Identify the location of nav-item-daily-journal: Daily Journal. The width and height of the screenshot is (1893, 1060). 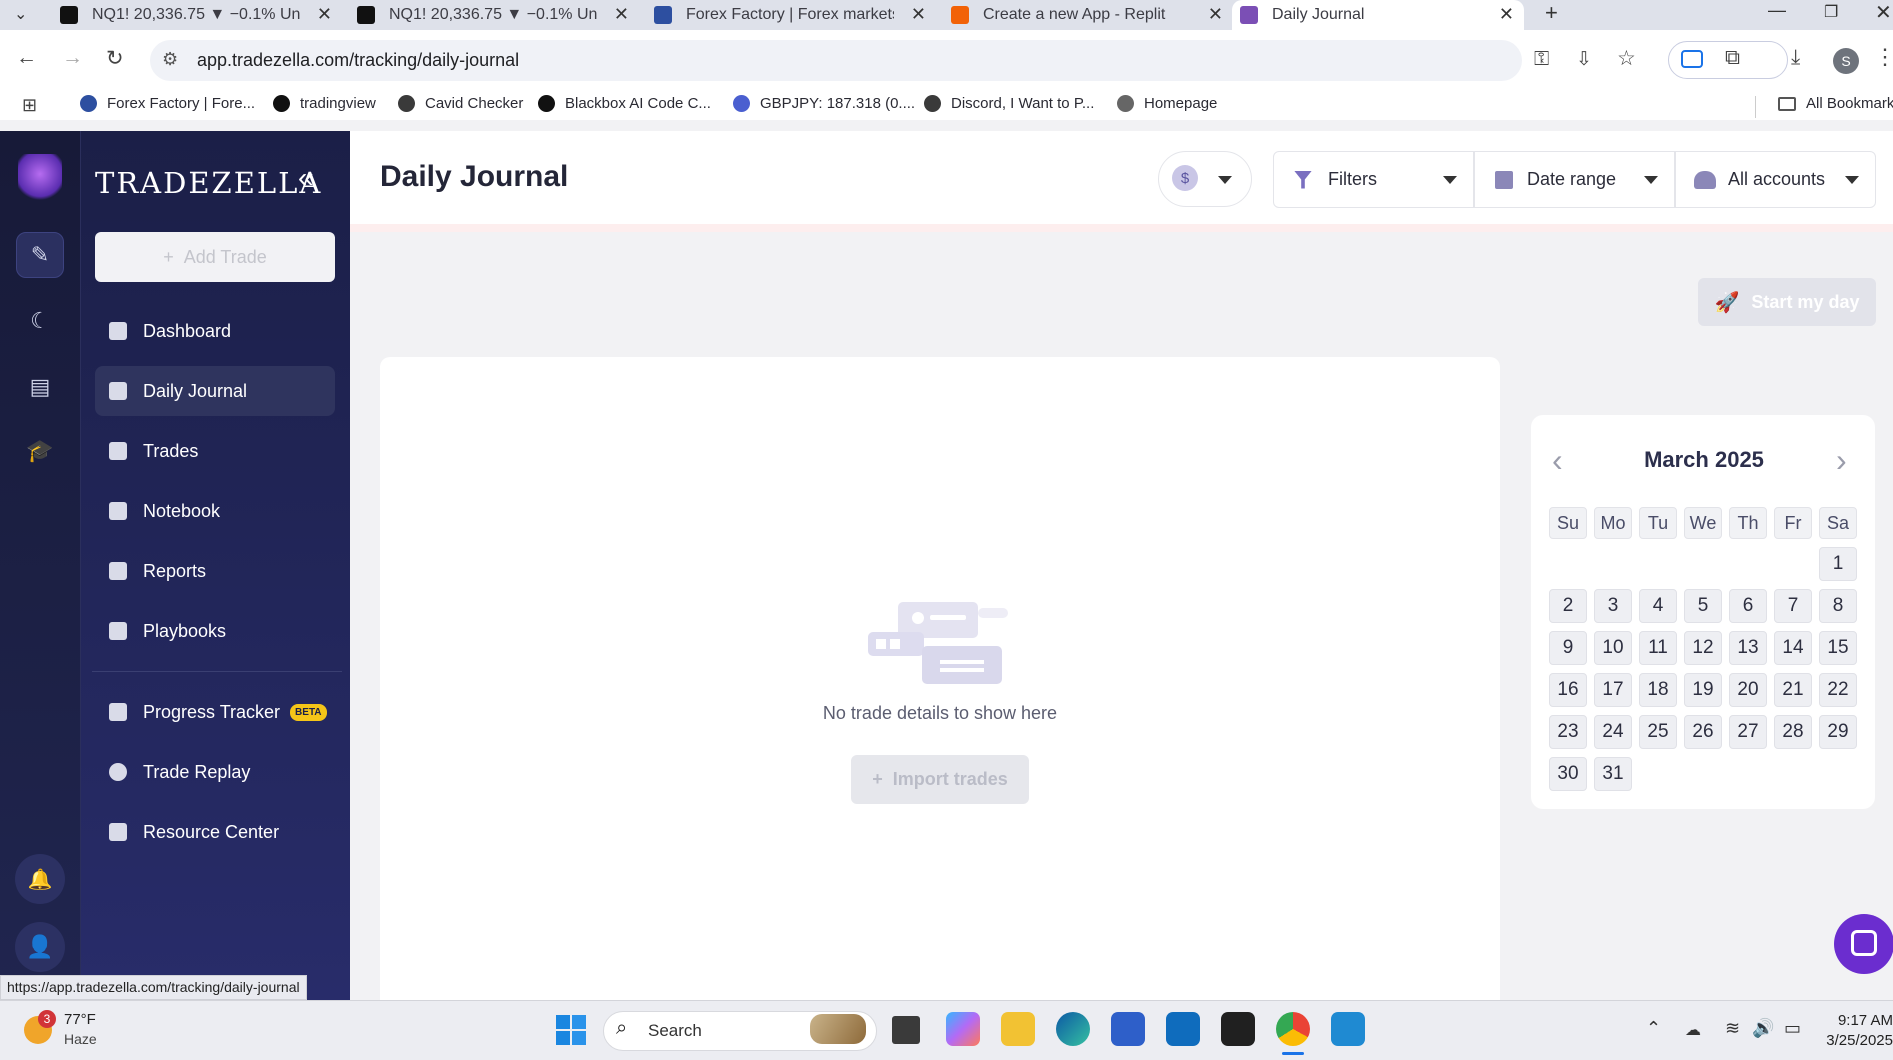
(215, 391).